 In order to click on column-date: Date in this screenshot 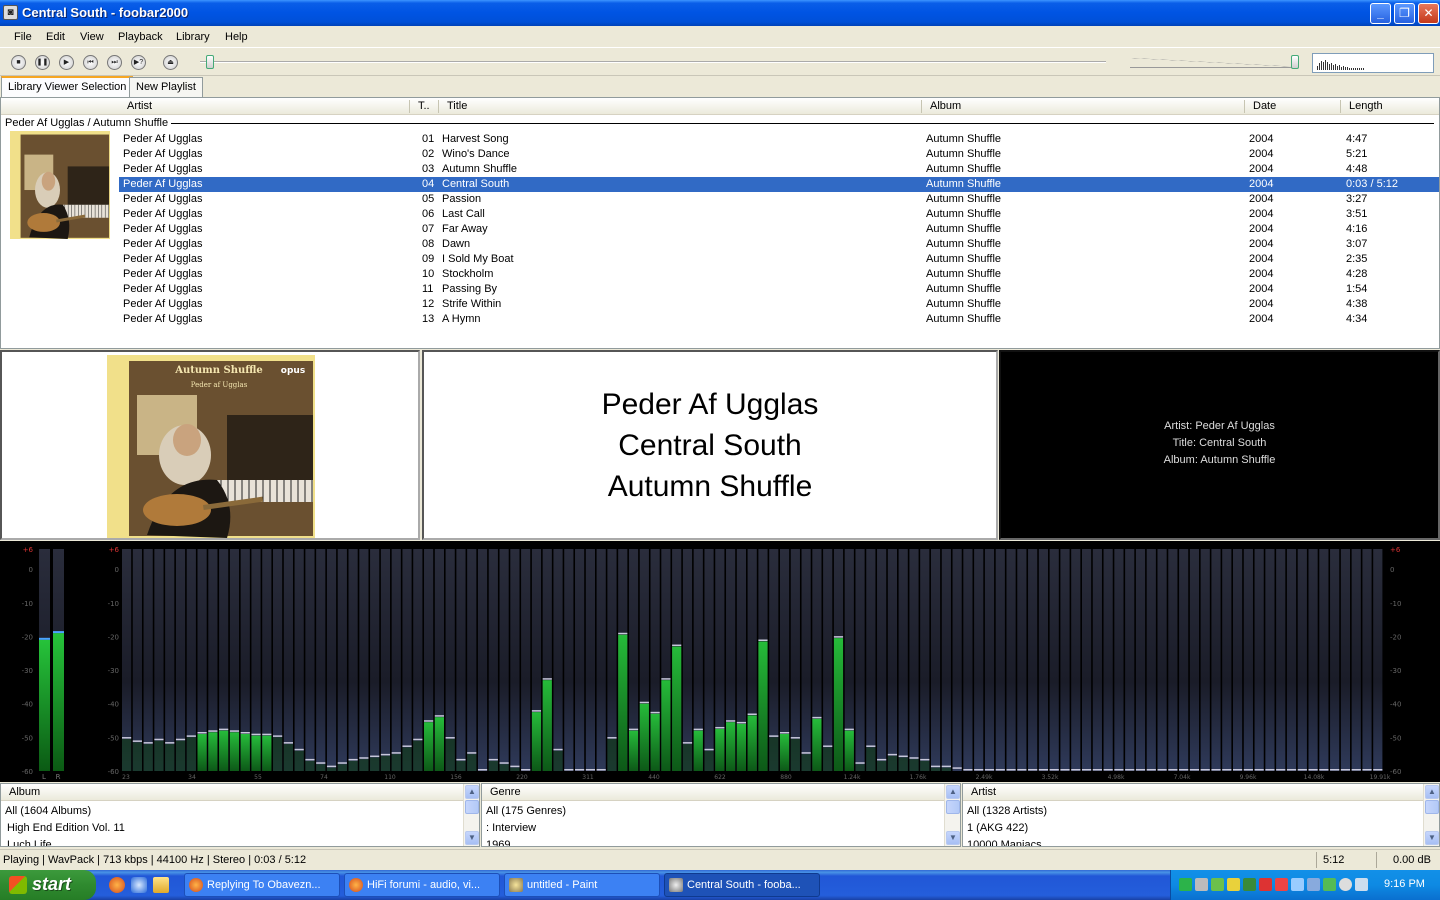, I will do `click(1264, 106)`.